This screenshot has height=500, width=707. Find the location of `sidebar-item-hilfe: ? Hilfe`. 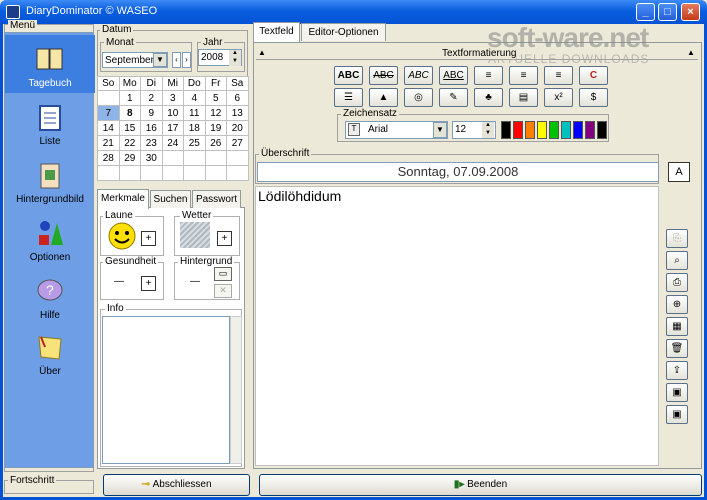

sidebar-item-hilfe: ? Hilfe is located at coordinates (50, 305).